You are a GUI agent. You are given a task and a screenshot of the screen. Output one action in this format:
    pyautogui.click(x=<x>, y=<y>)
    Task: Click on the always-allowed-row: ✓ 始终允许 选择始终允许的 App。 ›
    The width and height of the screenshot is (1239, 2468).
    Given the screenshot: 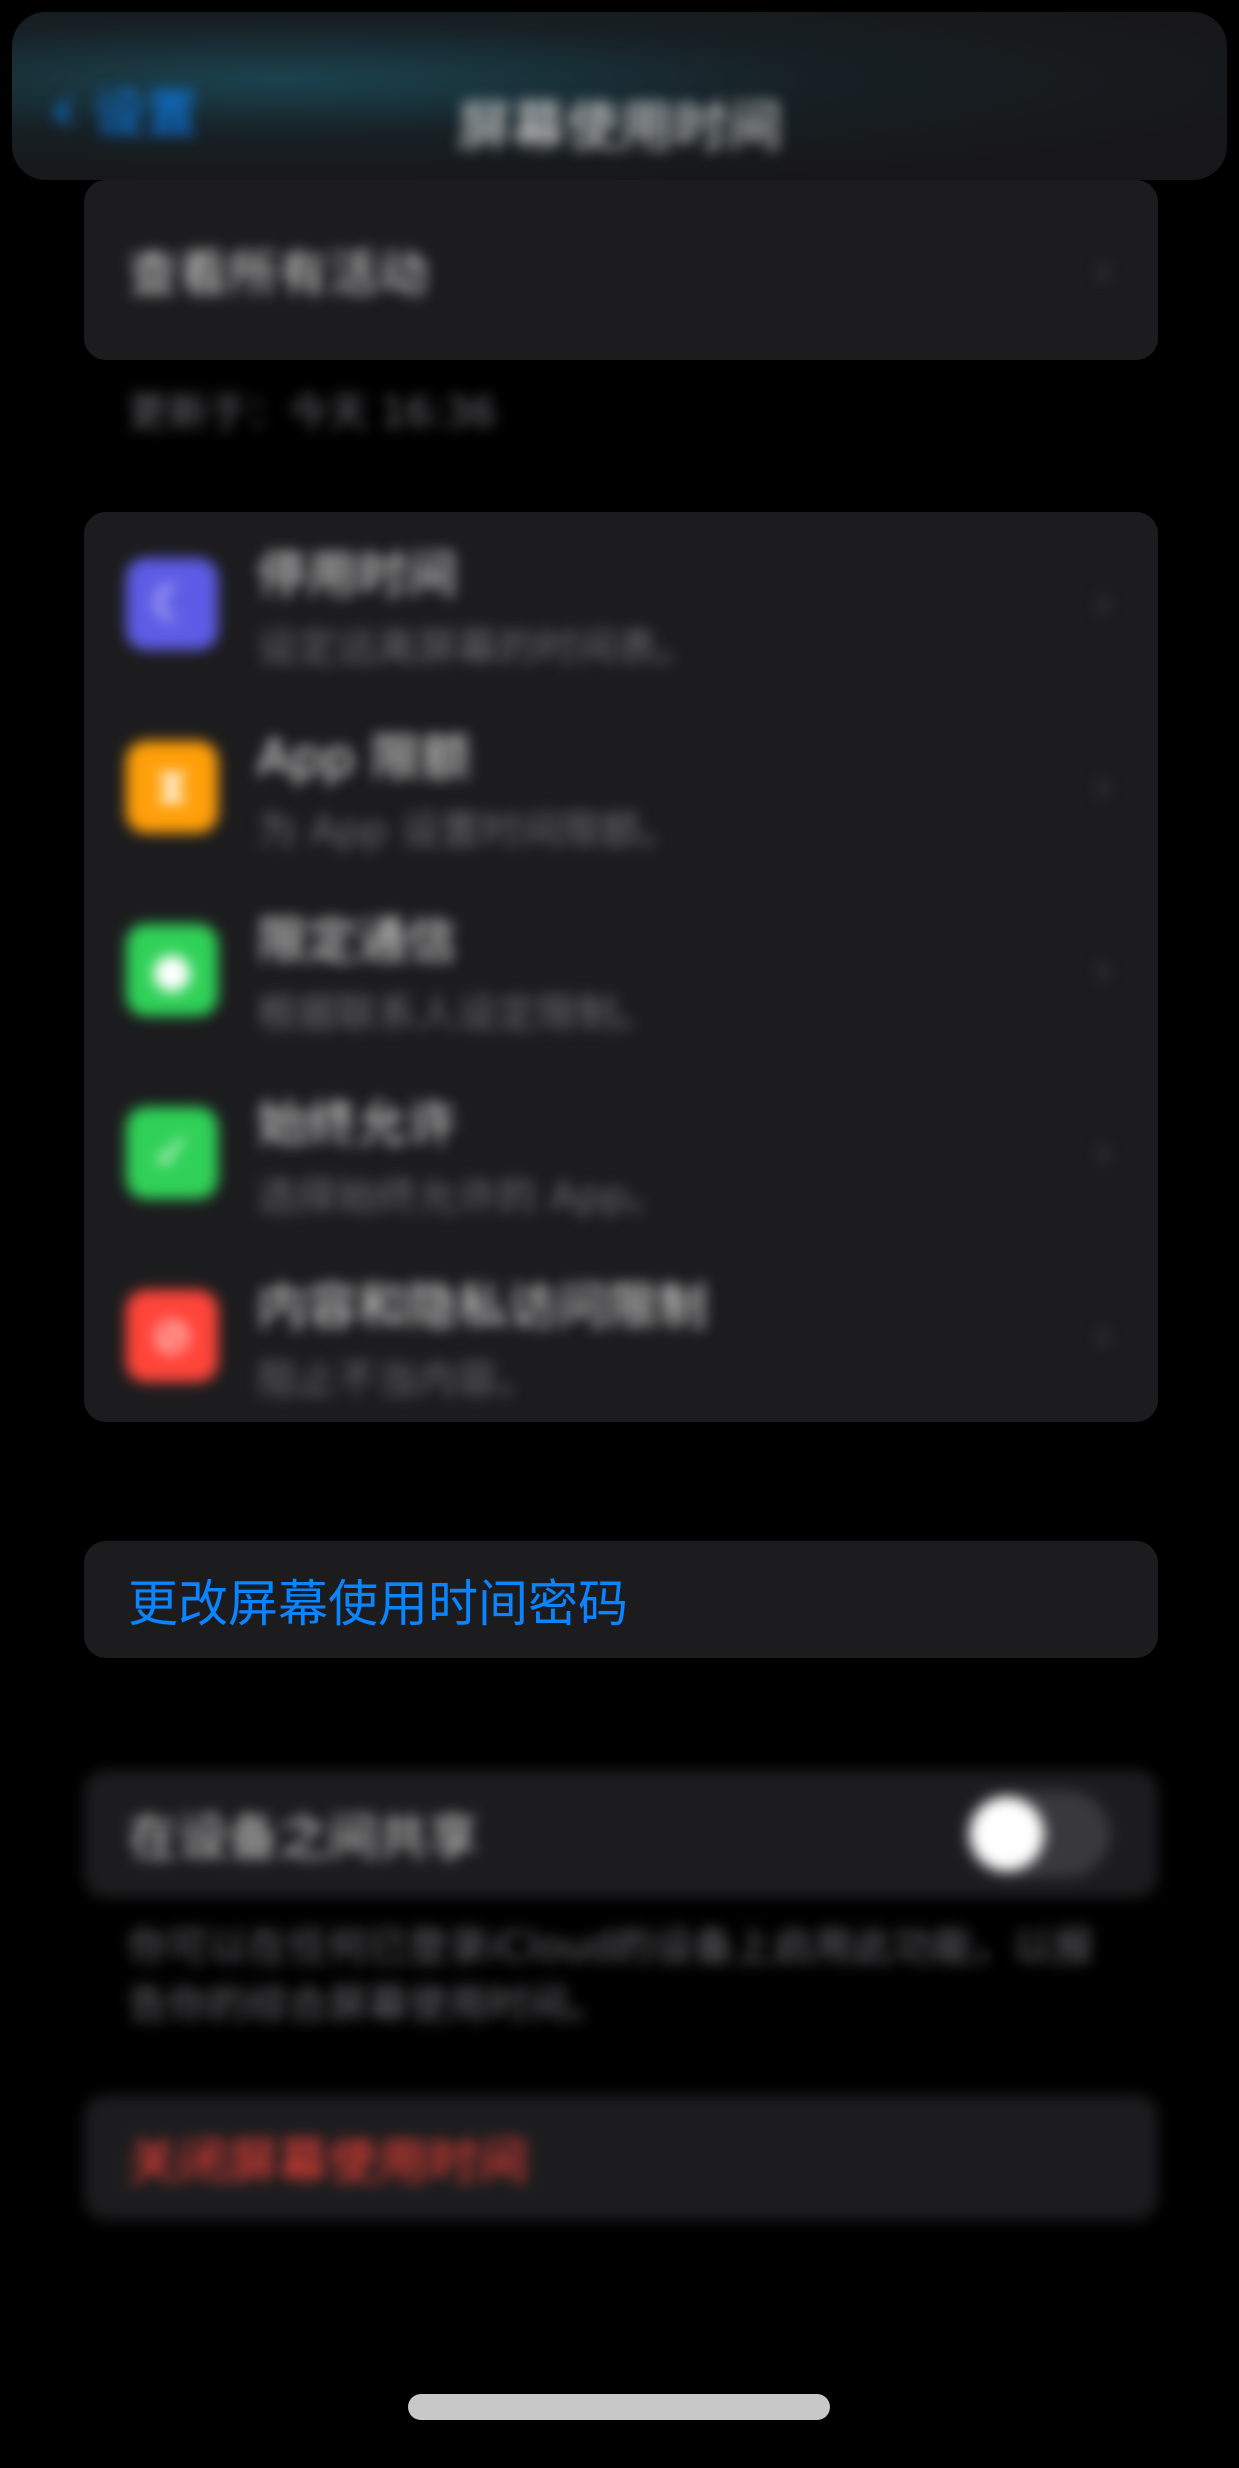 What is the action you would take?
    pyautogui.click(x=621, y=1152)
    